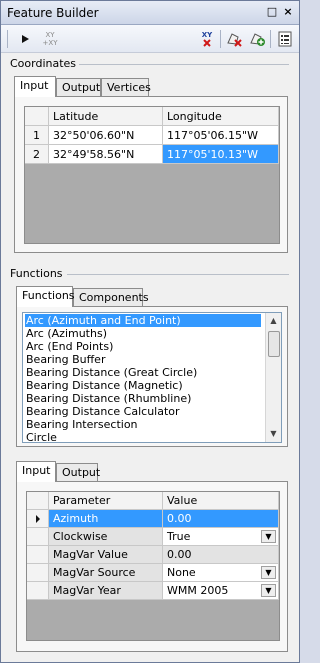 The width and height of the screenshot is (320, 663). Describe the element at coordinates (207, 35) in the screenshot. I see `xy-red-label: XY` at that location.